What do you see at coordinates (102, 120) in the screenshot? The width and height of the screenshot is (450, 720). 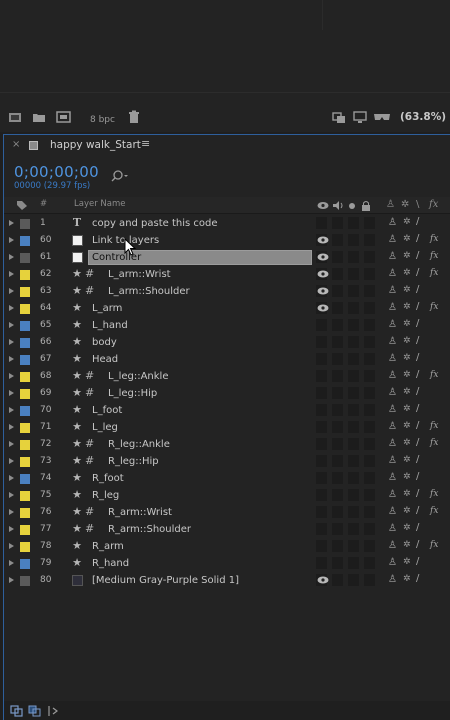 I see `color-depth-label: 8 bpc` at bounding box center [102, 120].